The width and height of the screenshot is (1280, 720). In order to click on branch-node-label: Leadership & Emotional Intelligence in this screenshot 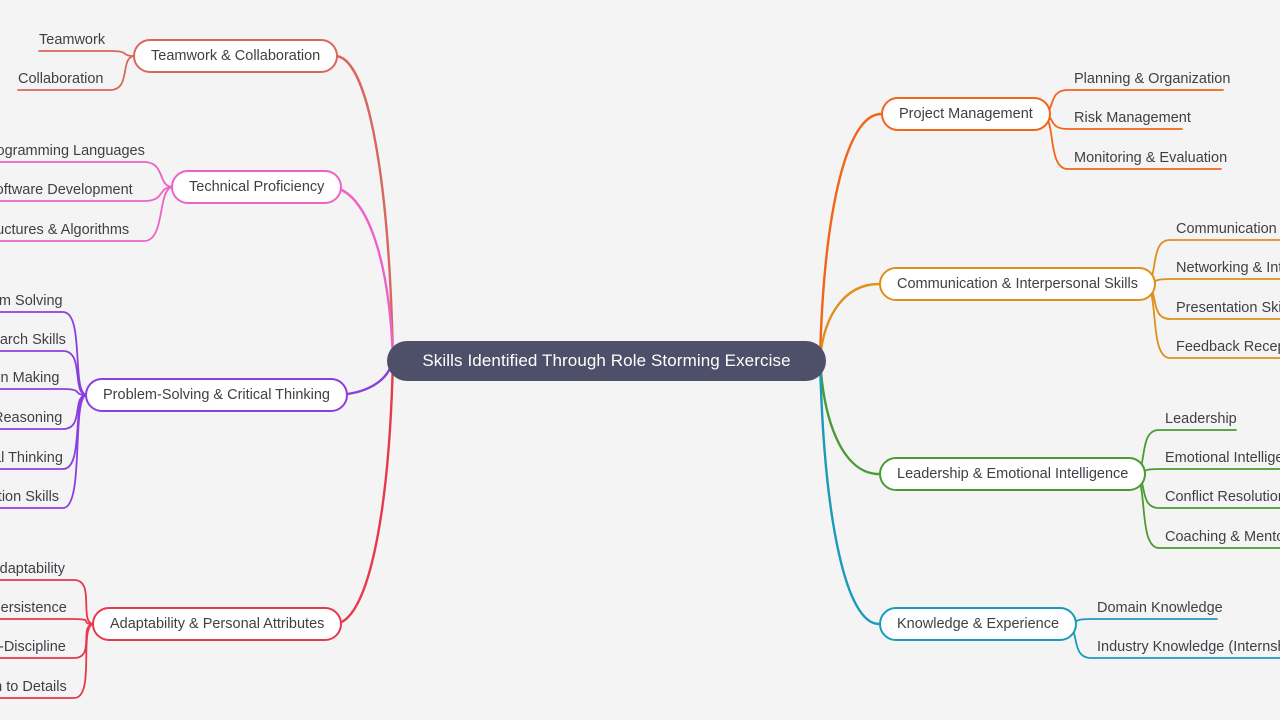, I will do `click(1013, 474)`.